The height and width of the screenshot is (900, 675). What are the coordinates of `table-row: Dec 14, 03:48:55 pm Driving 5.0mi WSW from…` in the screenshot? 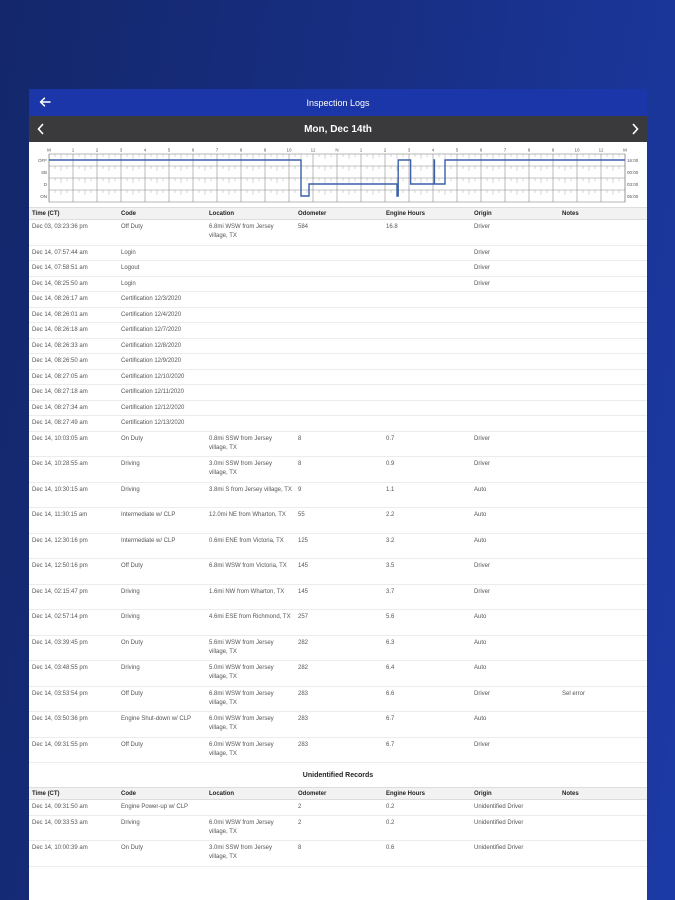 It's located at (338, 673).